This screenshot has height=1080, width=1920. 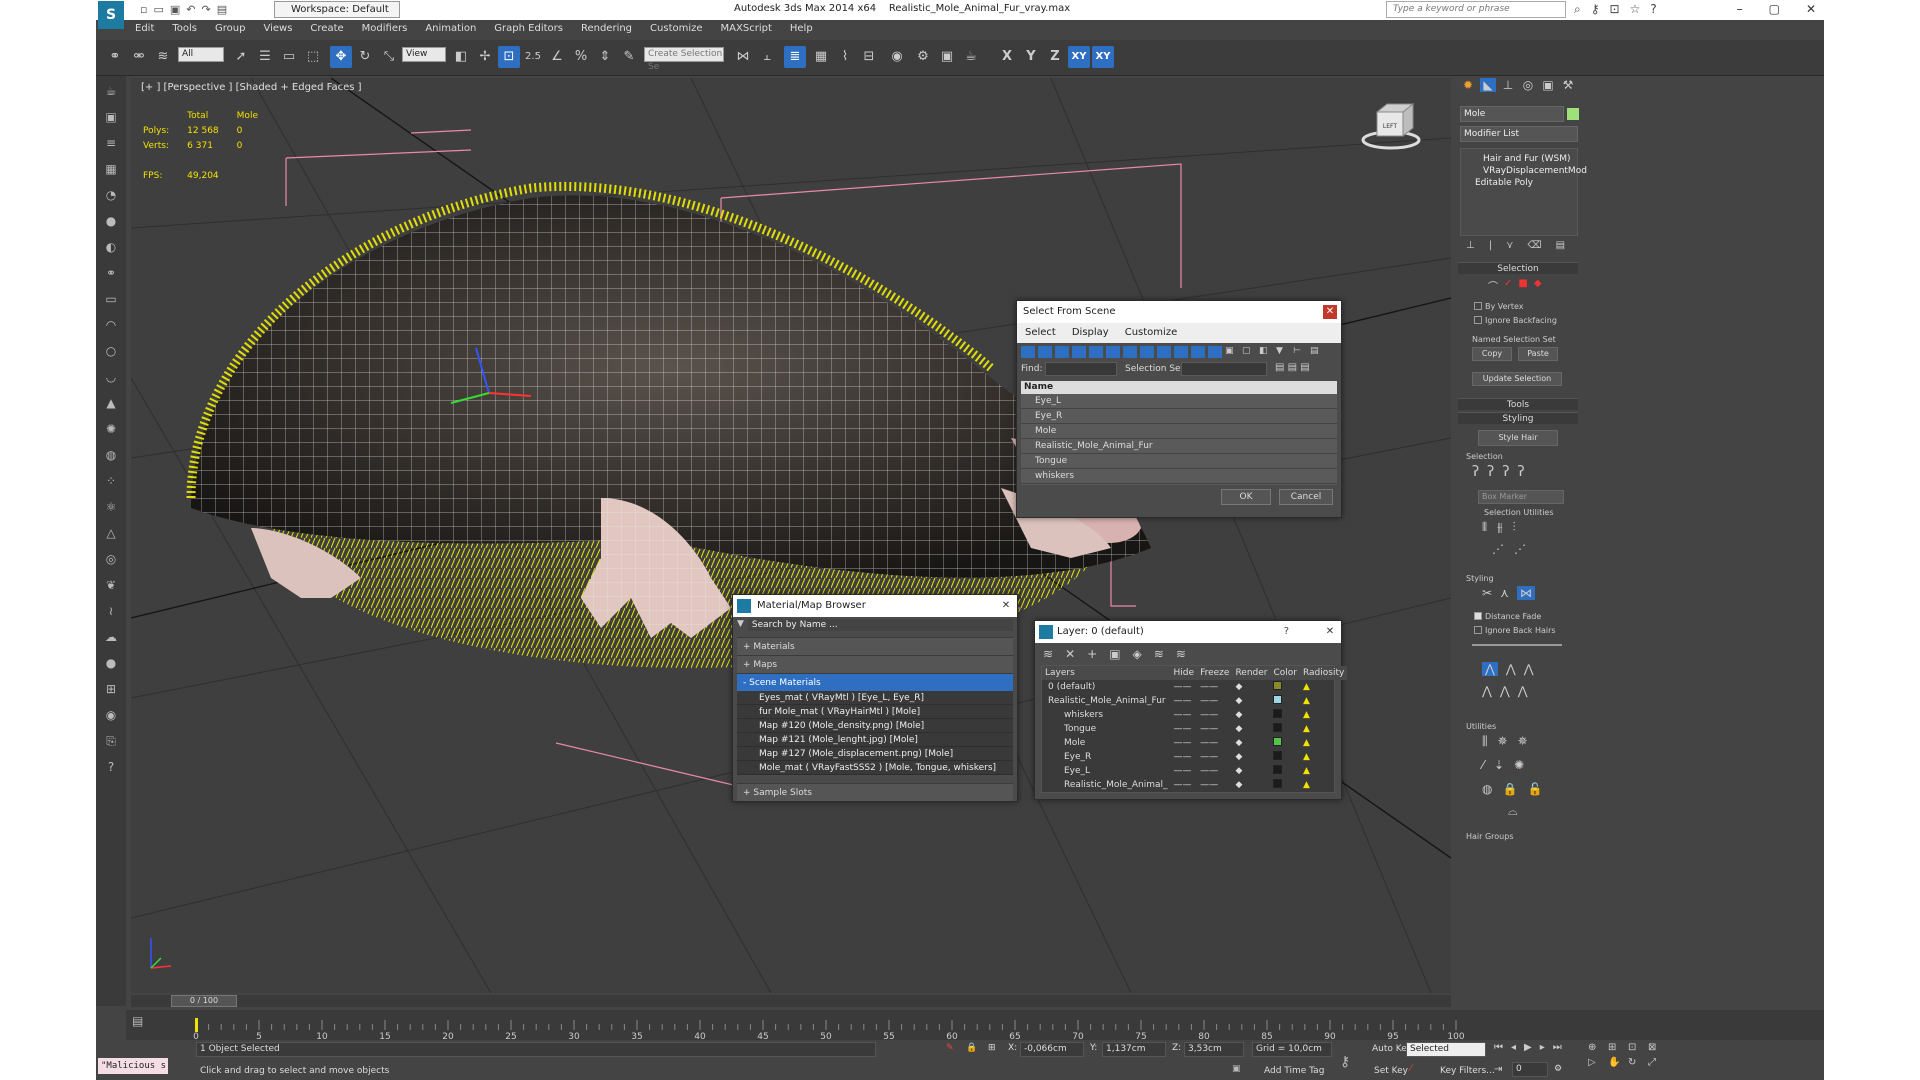 What do you see at coordinates (1249, 352) in the screenshot?
I see `select-none-icon: ▢` at bounding box center [1249, 352].